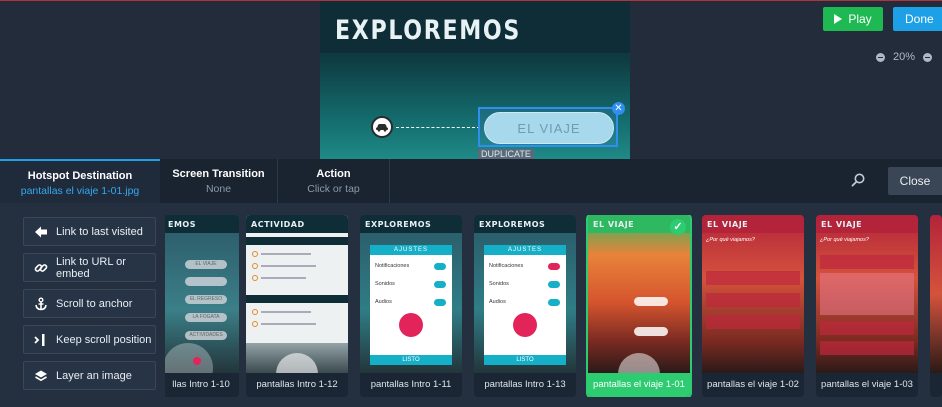 This screenshot has height=407, width=942. I want to click on screen-header: EXPLOREMOS, so click(475, 27).